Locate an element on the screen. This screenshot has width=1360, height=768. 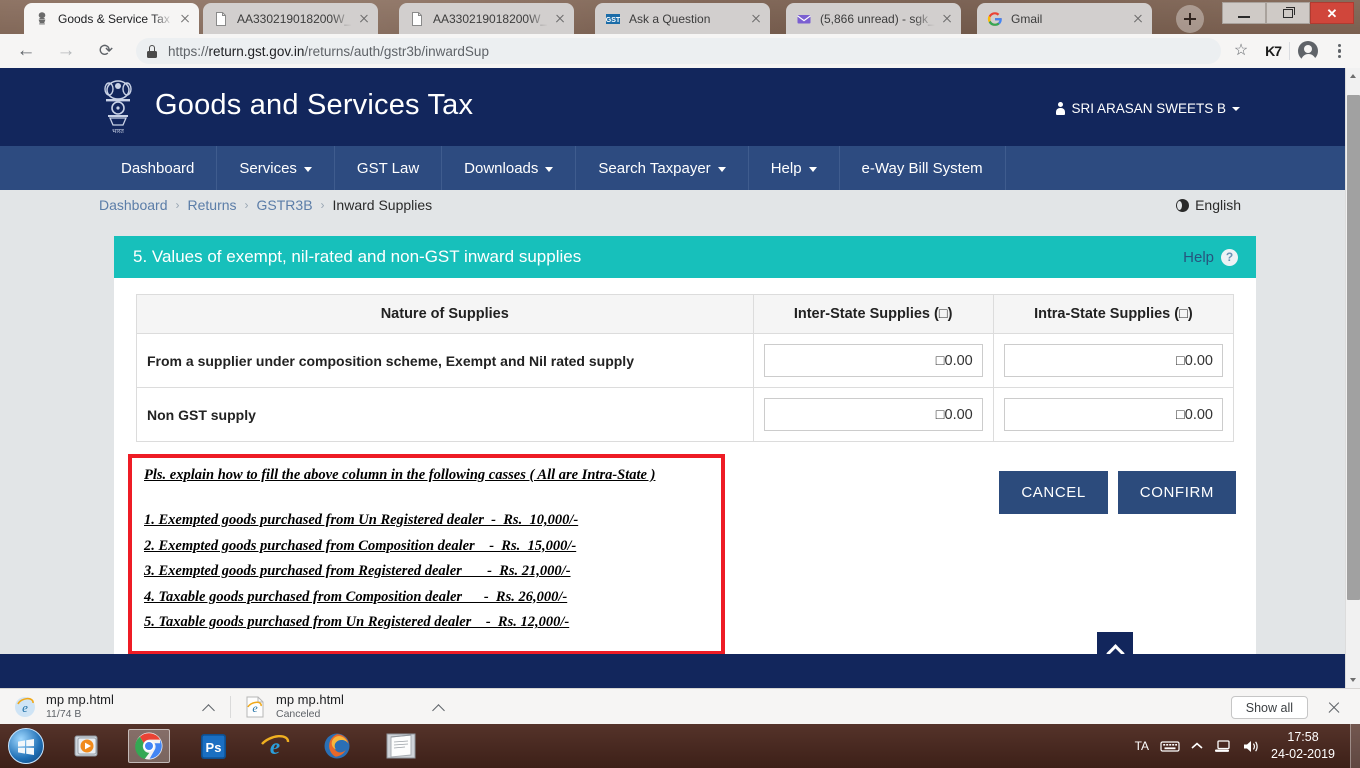
nav-label: GST Law is located at coordinates (388, 168).